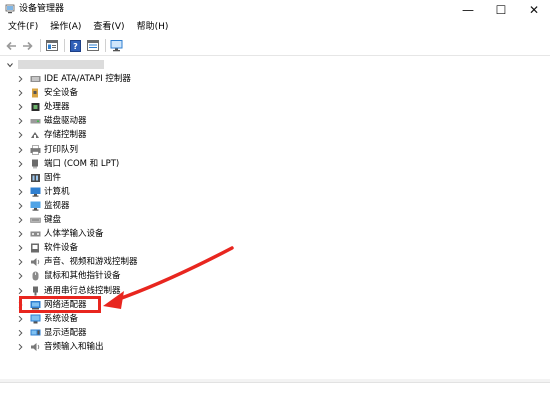  What do you see at coordinates (35, 149) in the screenshot?
I see `print-queue-icon` at bounding box center [35, 149].